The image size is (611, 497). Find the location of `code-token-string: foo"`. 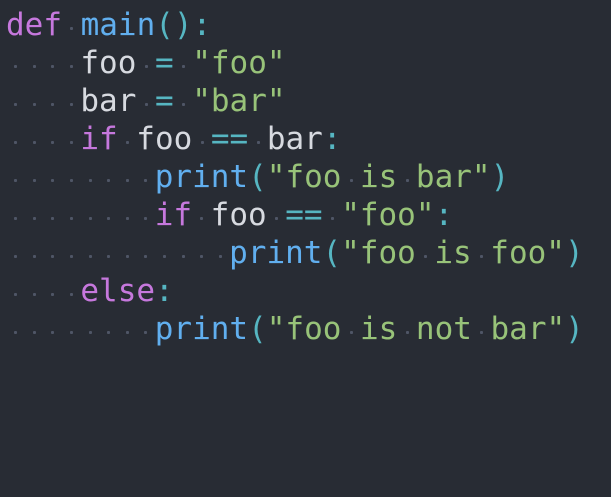

code-token-string: foo" is located at coordinates (527, 253).